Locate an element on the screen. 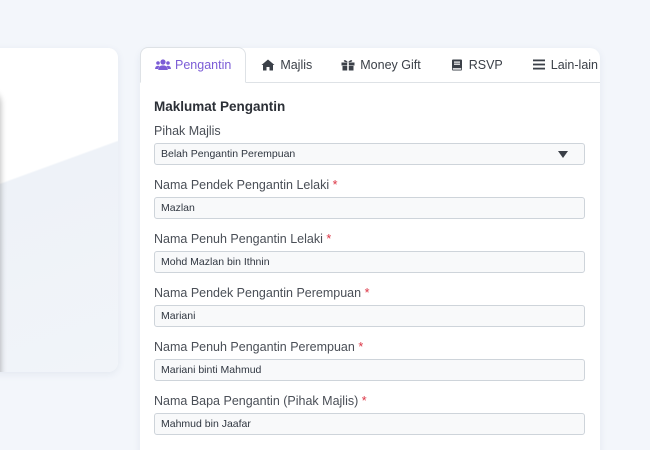 Image resolution: width=650 pixels, height=450 pixels. nama-penuh-perempuan-input: Mariani binti Mahmud is located at coordinates (369, 370).